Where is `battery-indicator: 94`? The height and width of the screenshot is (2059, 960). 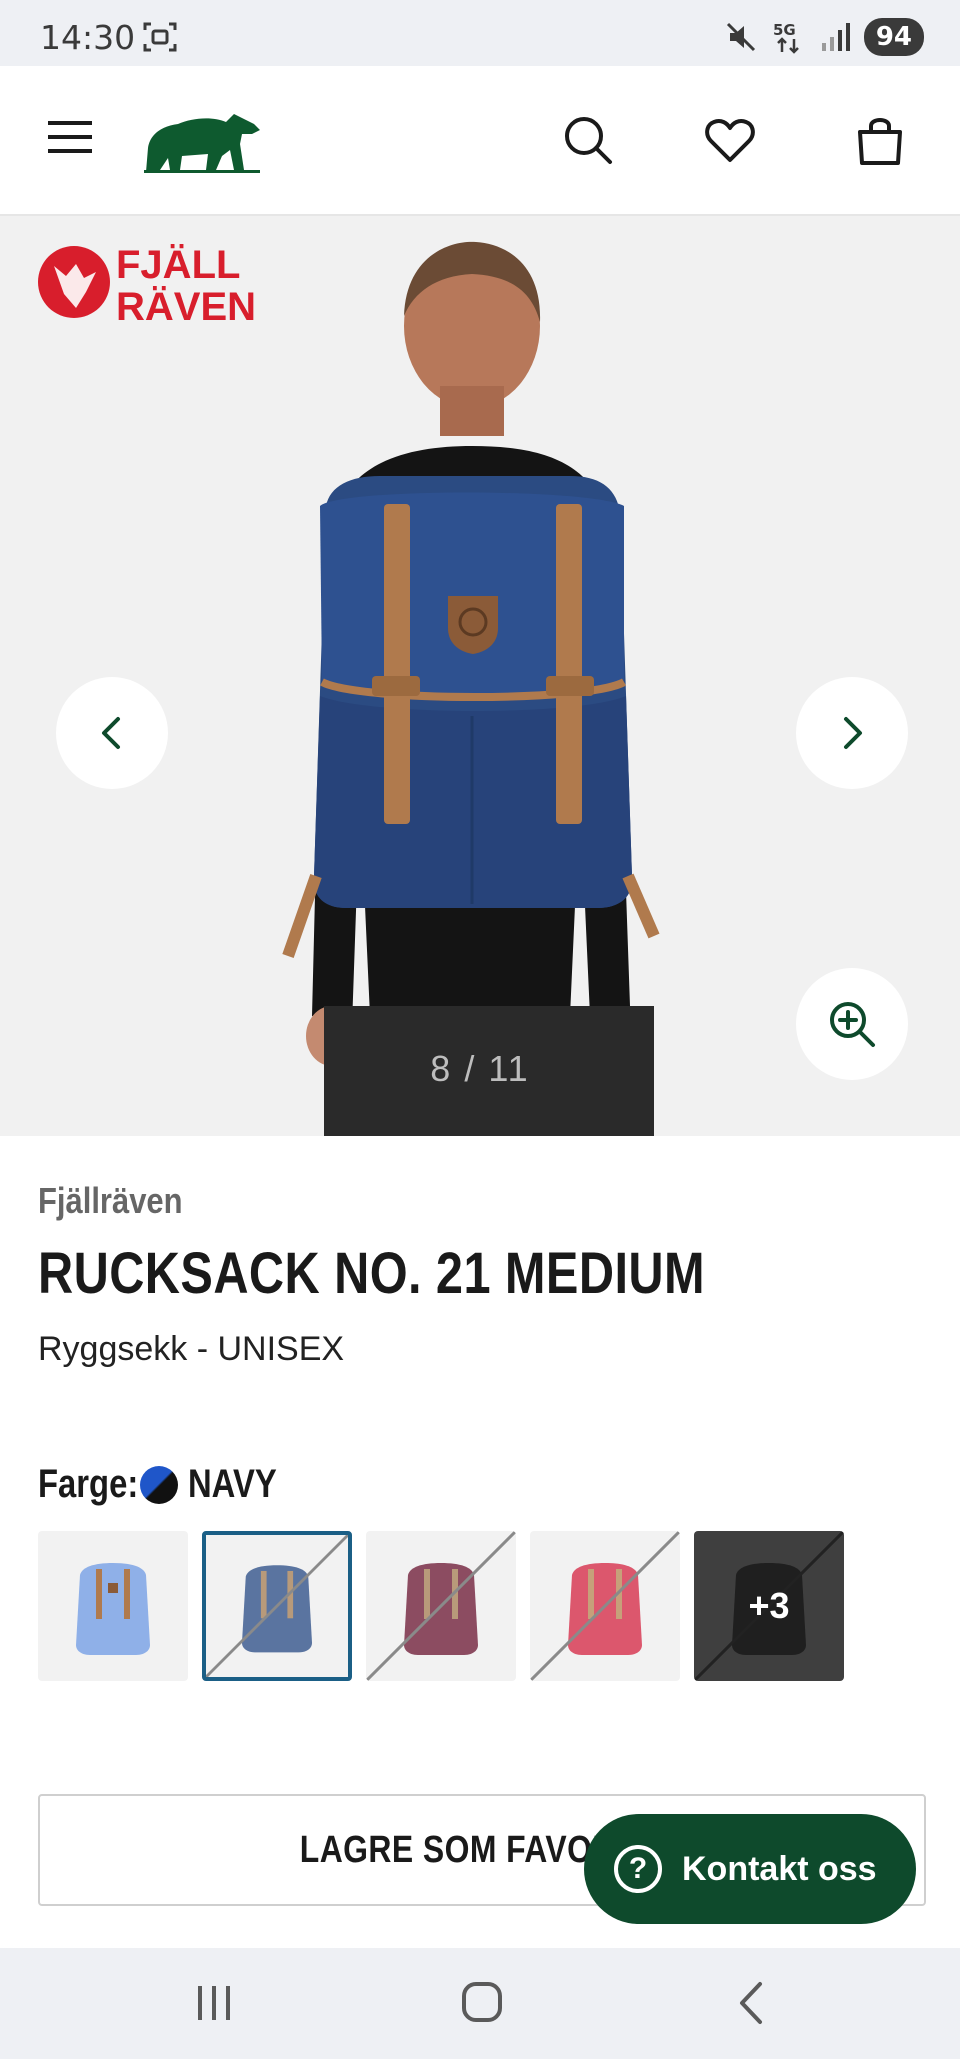 battery-indicator: 94 is located at coordinates (893, 37).